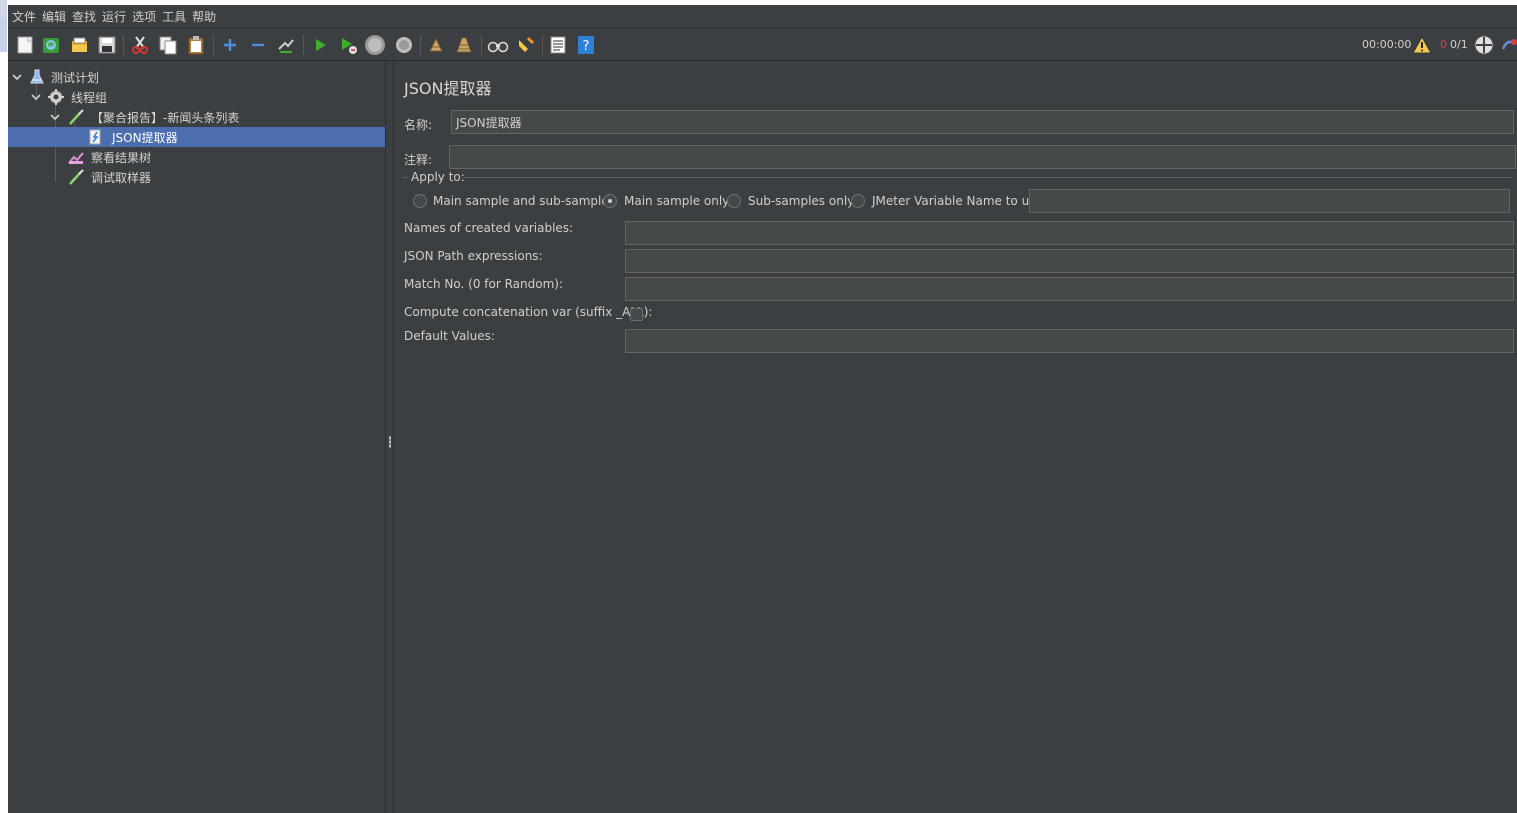  I want to click on default-values-input, so click(1069, 341).